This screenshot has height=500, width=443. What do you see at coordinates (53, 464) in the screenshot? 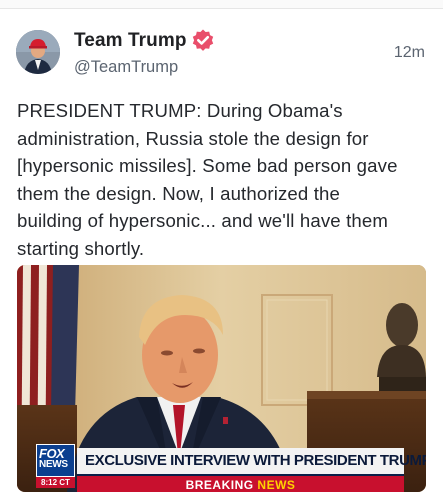
I see `news-logo-text: NEWS` at bounding box center [53, 464].